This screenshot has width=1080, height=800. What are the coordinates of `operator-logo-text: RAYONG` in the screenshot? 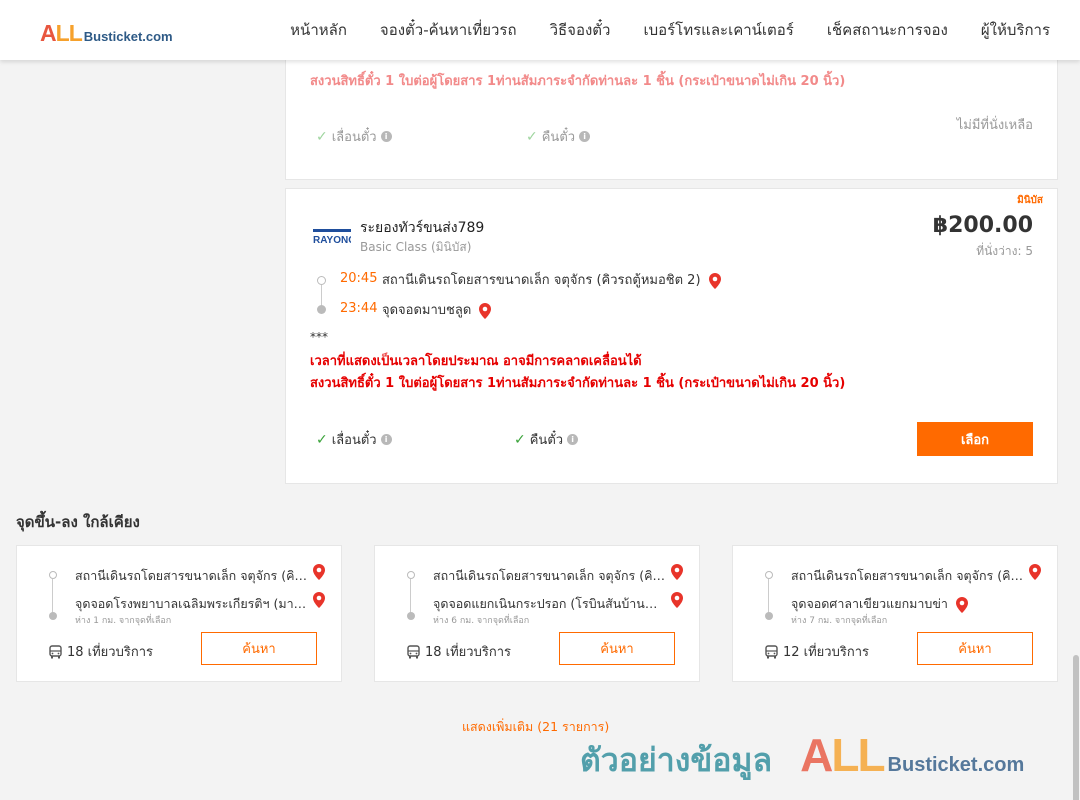 It's located at (332, 240).